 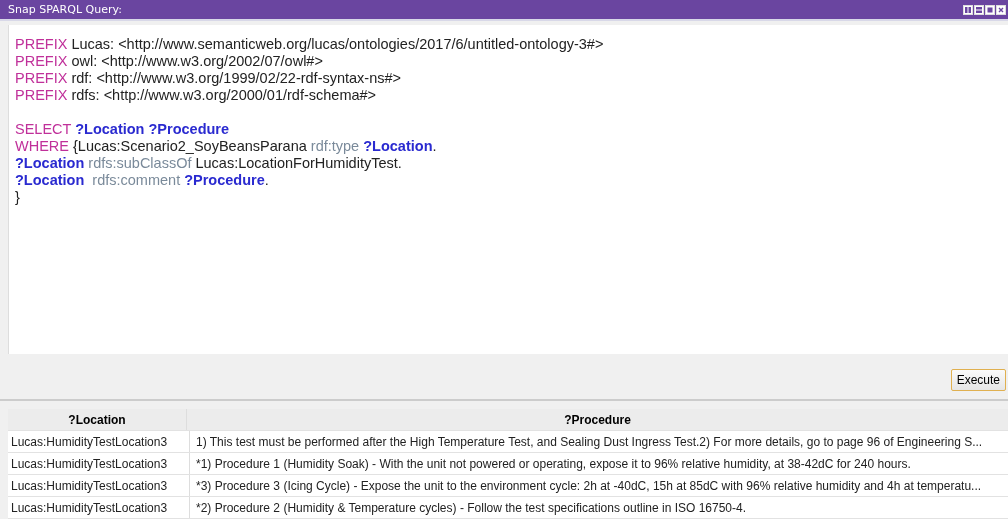 I want to click on column-header: ?Procedure, so click(x=597, y=419).